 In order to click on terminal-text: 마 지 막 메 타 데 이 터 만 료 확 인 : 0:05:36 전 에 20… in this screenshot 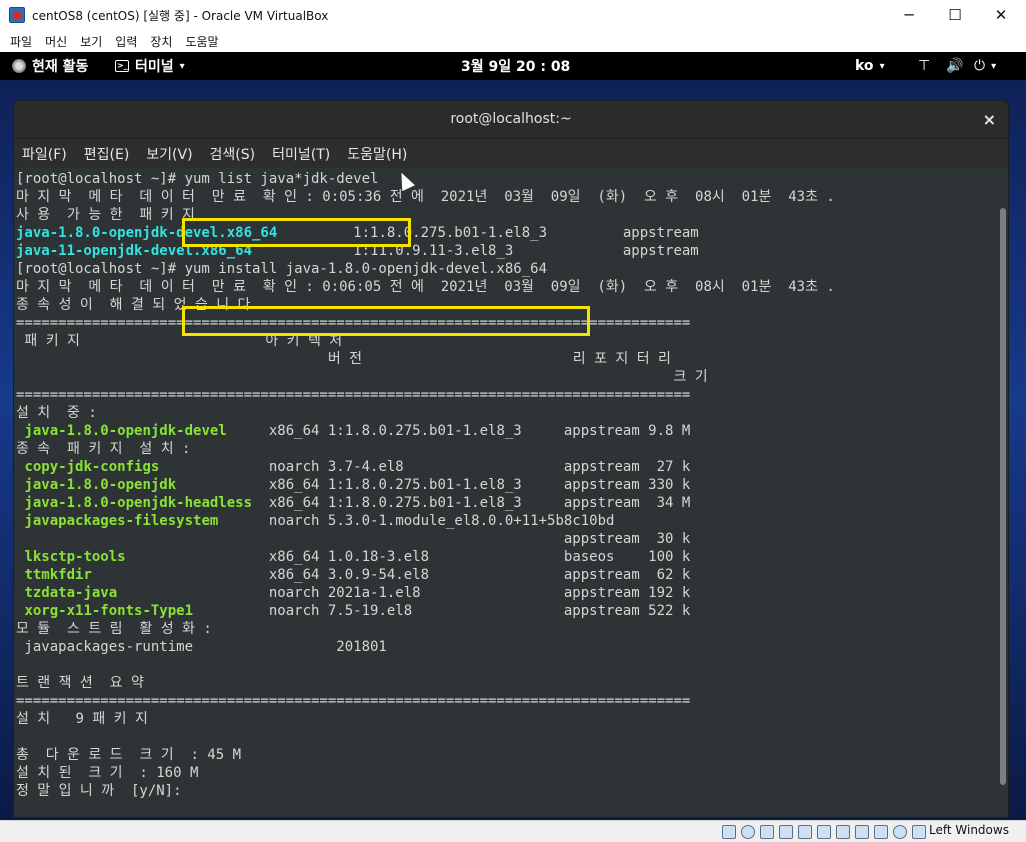, I will do `click(425, 197)`.